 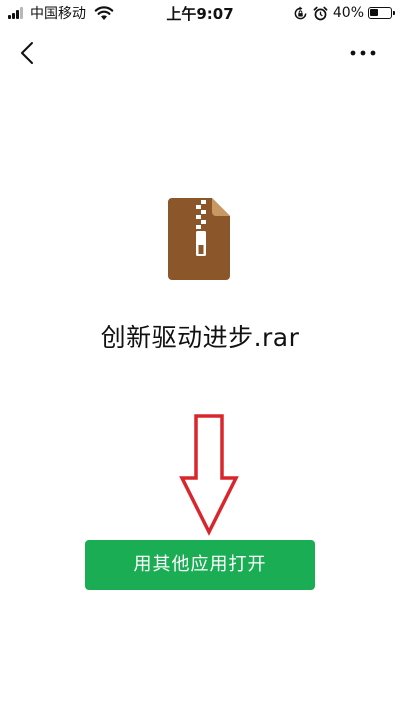 What do you see at coordinates (209, 475) in the screenshot?
I see `red-down-arrow-icon` at bounding box center [209, 475].